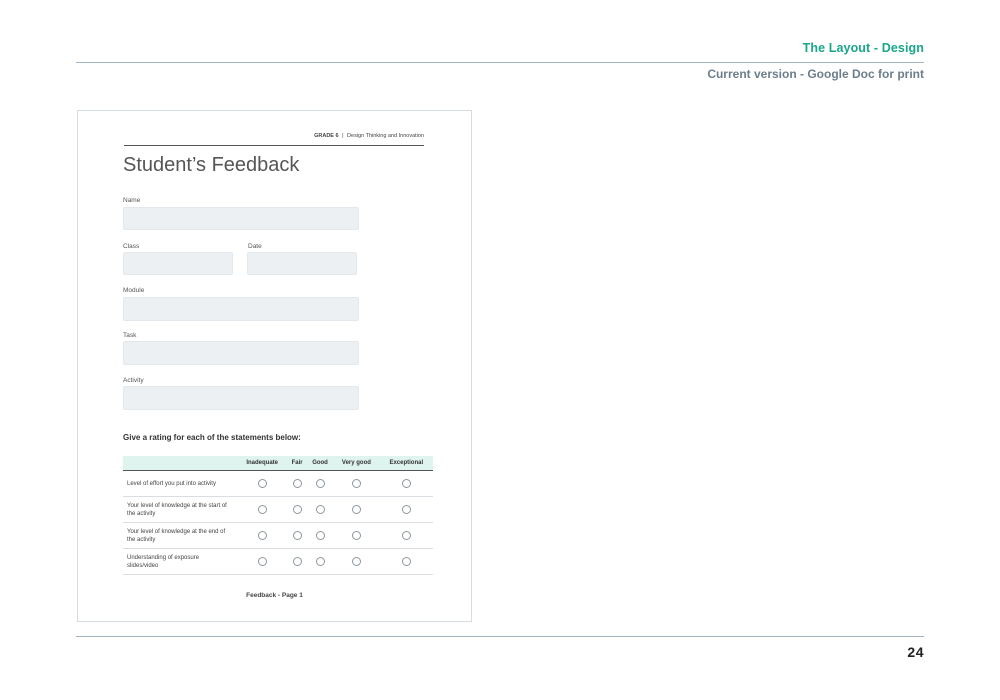 The height and width of the screenshot is (700, 1000). I want to click on class-field, so click(178, 263).